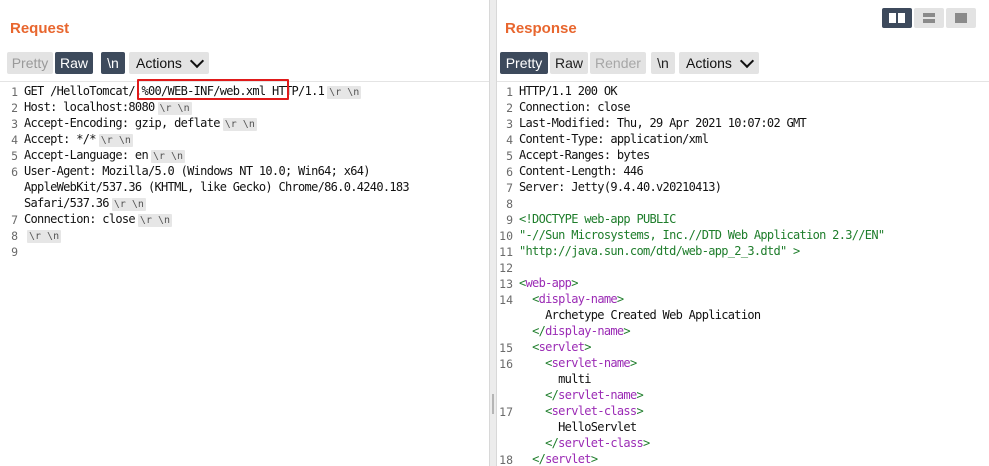 This screenshot has width=989, height=466. I want to click on request-actions-label: Actions, so click(159, 63).